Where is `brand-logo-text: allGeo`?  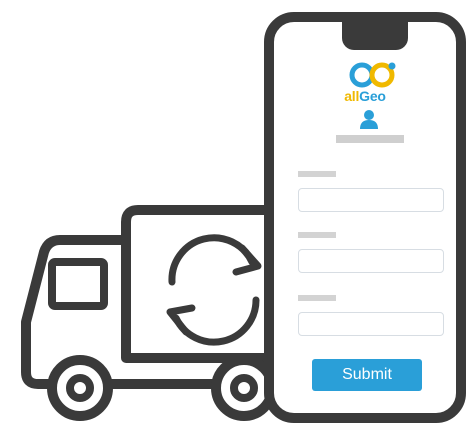
brand-logo-text: allGeo is located at coordinates (365, 96).